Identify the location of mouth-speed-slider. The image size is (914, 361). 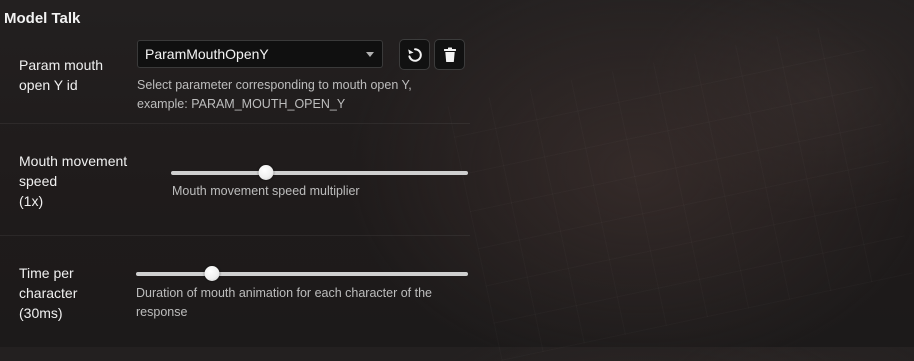
(319, 173).